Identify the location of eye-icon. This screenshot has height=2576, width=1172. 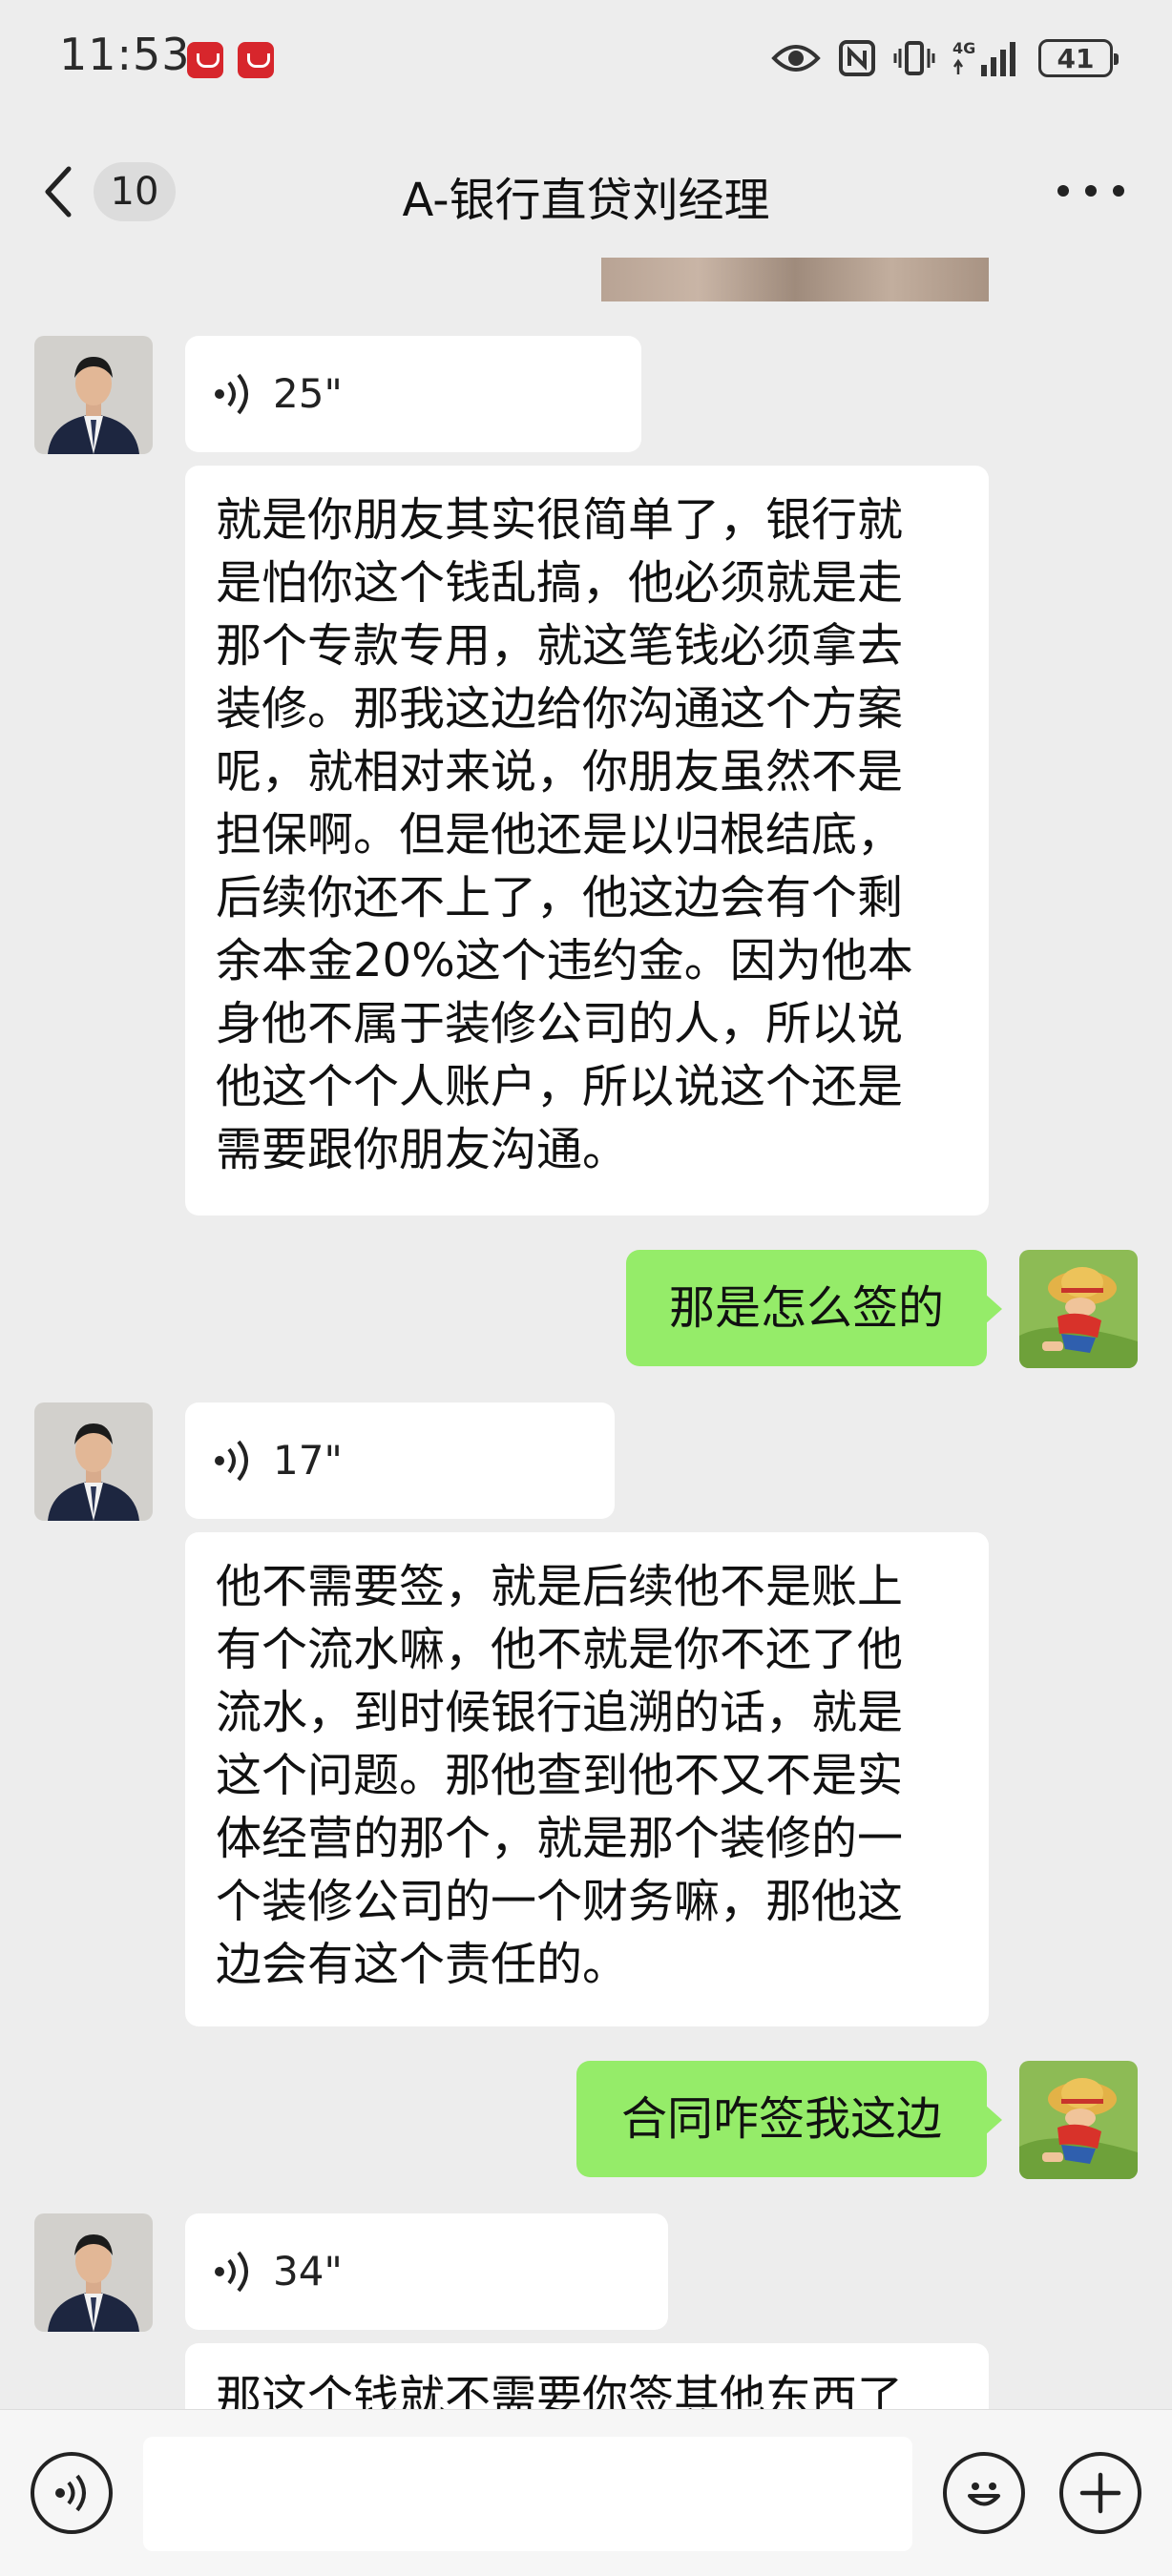
(796, 58).